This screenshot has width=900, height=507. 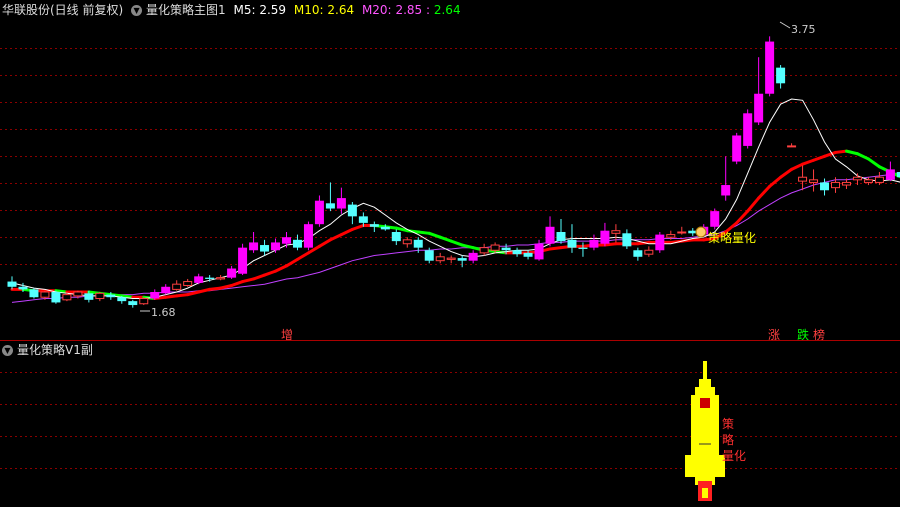 What do you see at coordinates (287, 335) in the screenshot?
I see `marker-zeng: 增` at bounding box center [287, 335].